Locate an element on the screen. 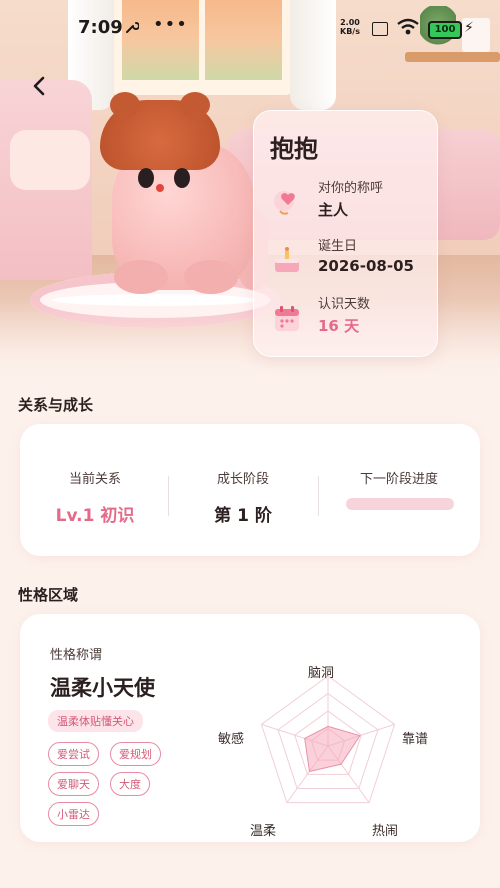 The height and width of the screenshot is (888, 500). nickname-row: 对你的称呼 主人 is located at coordinates (350, 203).